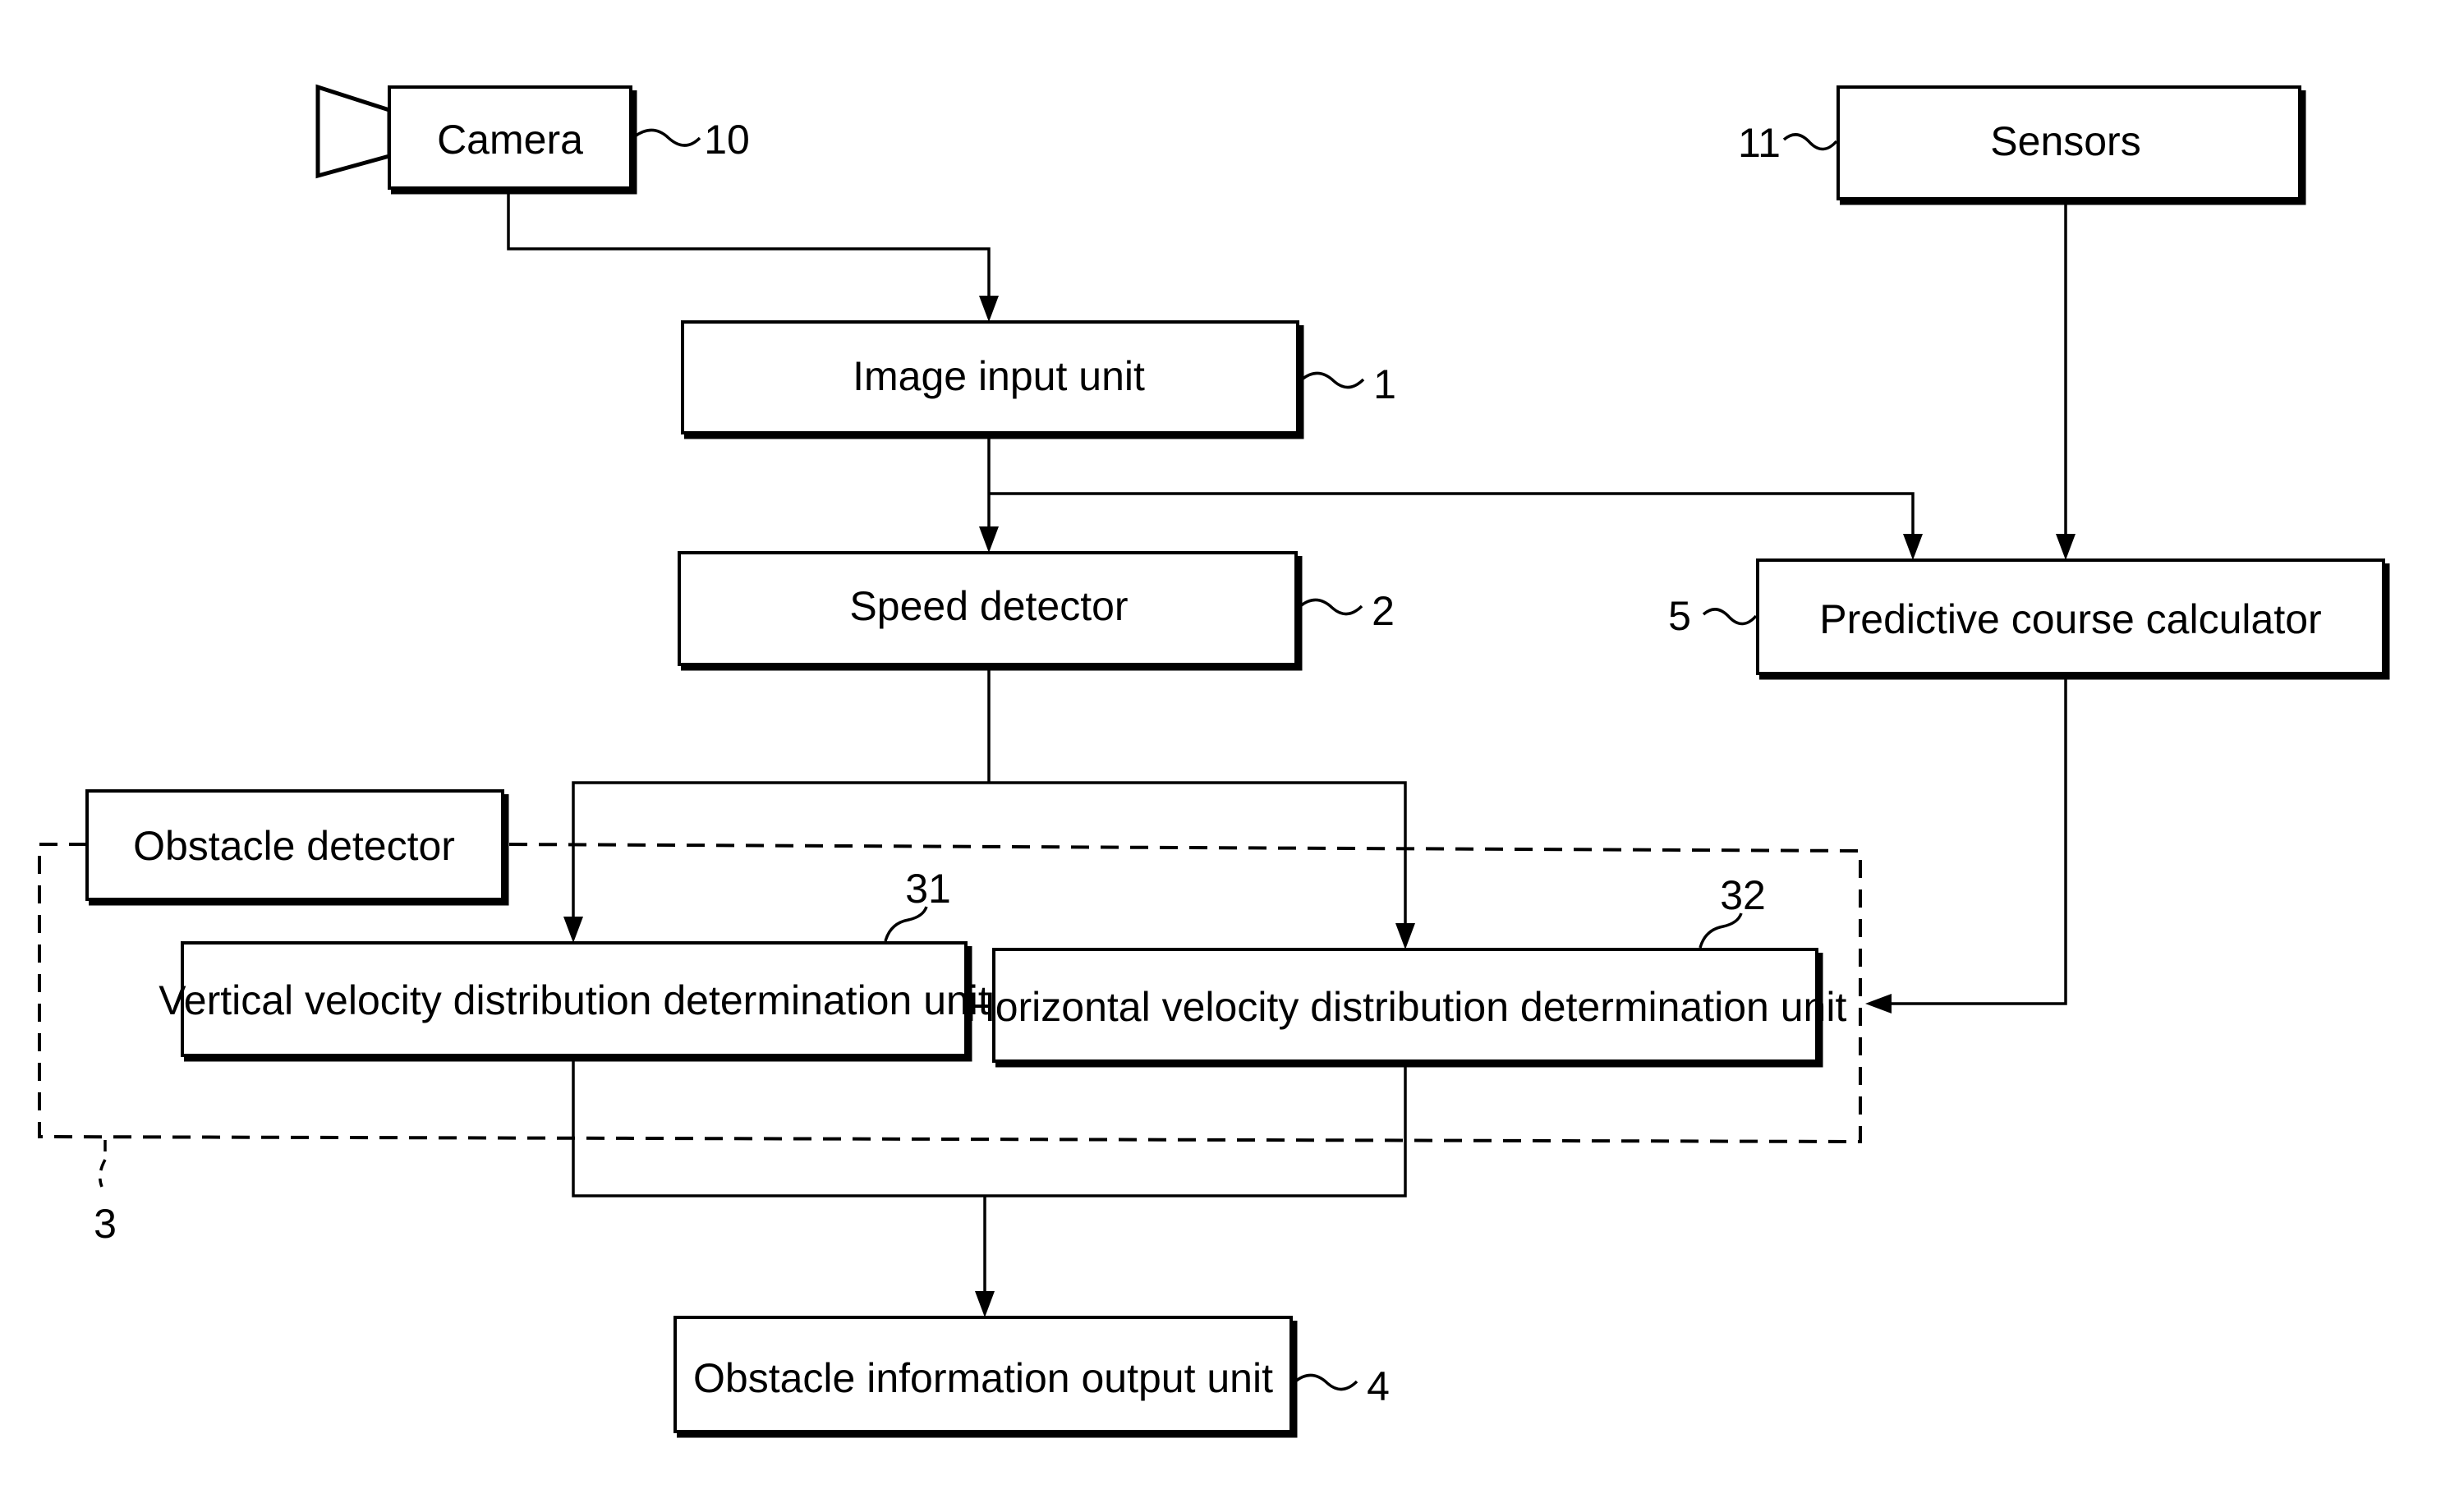  I want to click on speed-detector-label: Speed detector, so click(988, 606).